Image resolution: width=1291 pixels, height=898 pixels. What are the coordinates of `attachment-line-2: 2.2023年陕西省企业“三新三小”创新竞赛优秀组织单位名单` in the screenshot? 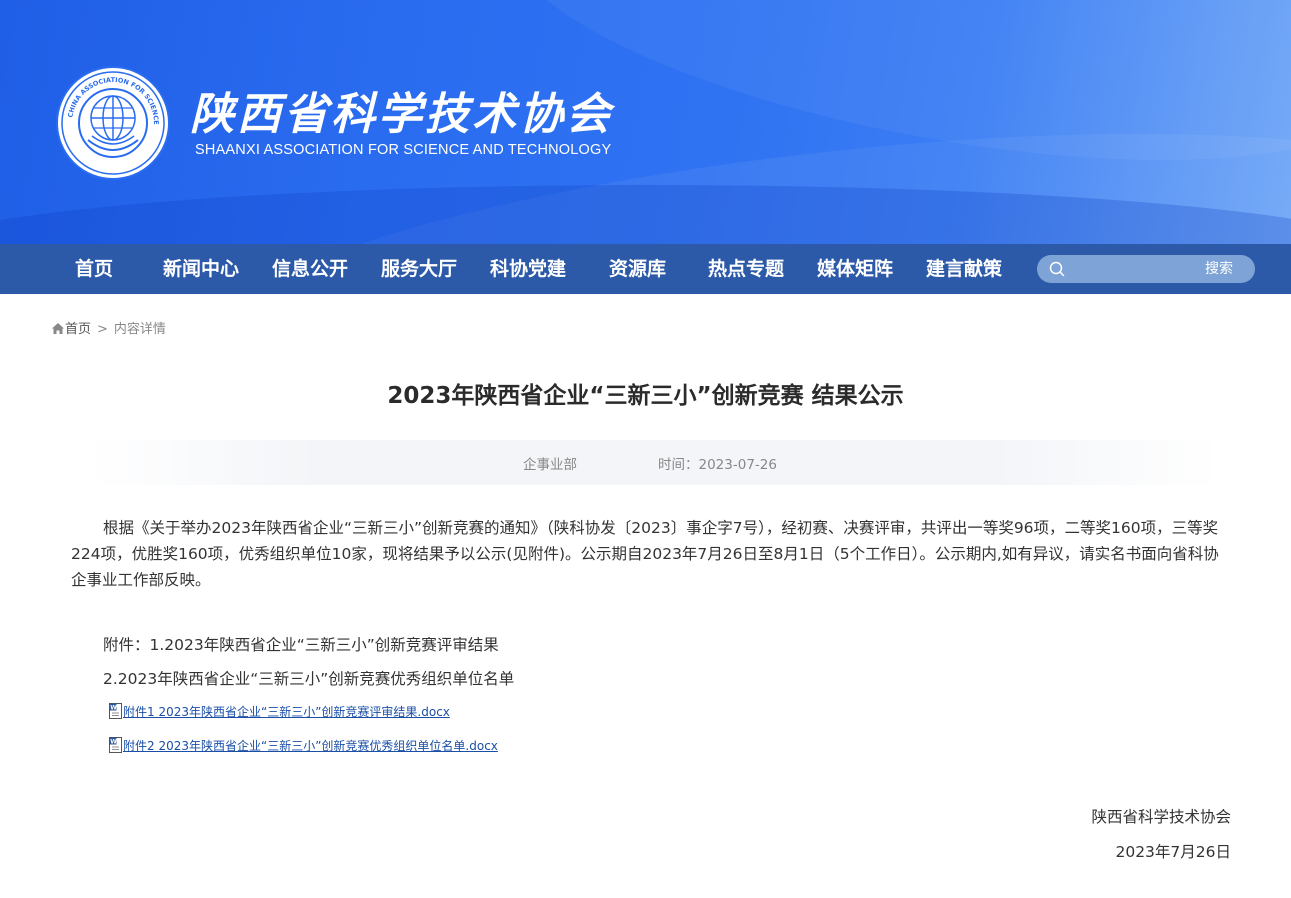 It's located at (309, 679).